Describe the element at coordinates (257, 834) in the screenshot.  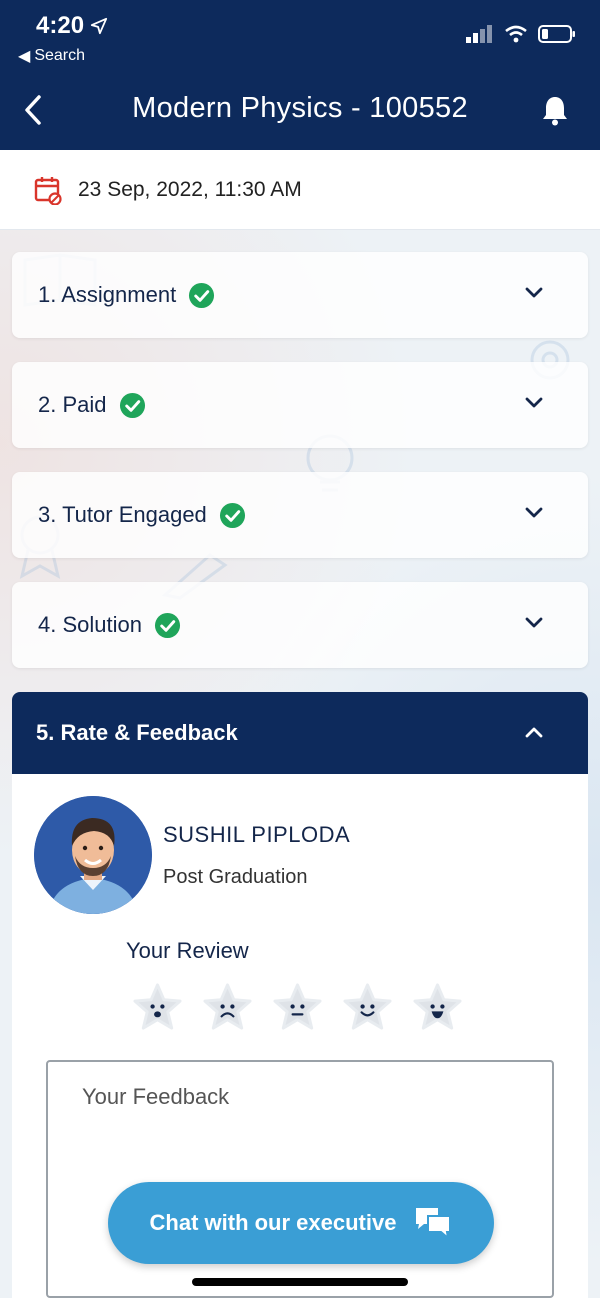
I see `tutor-name: SUSHIL PIPLODA` at that location.